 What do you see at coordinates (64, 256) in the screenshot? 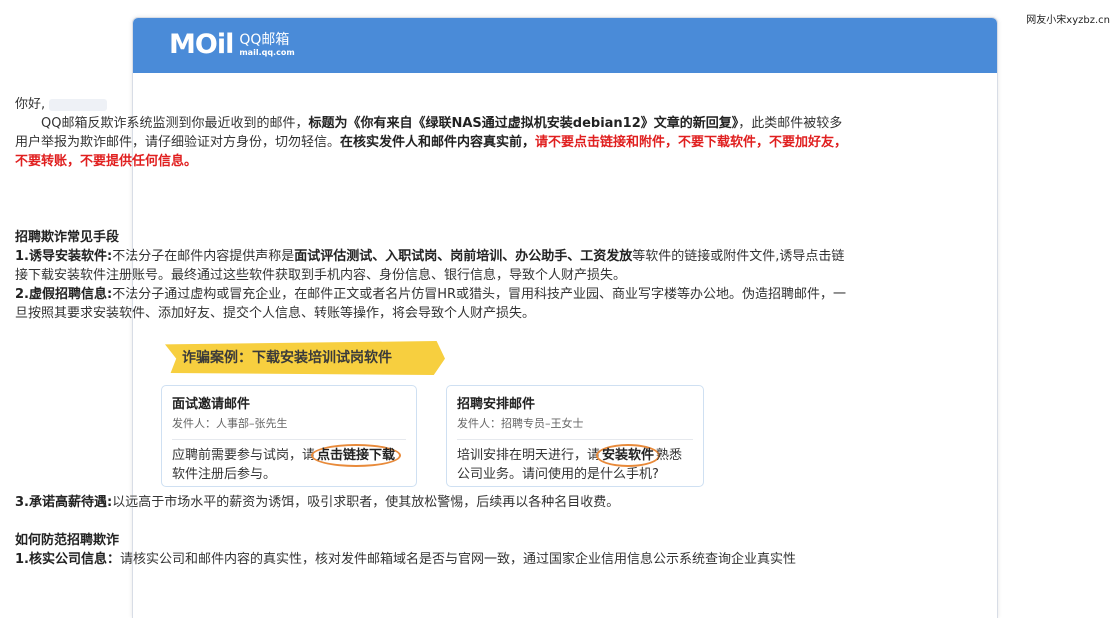
I see `item-1-label: 1.诱导安装软件:` at bounding box center [64, 256].